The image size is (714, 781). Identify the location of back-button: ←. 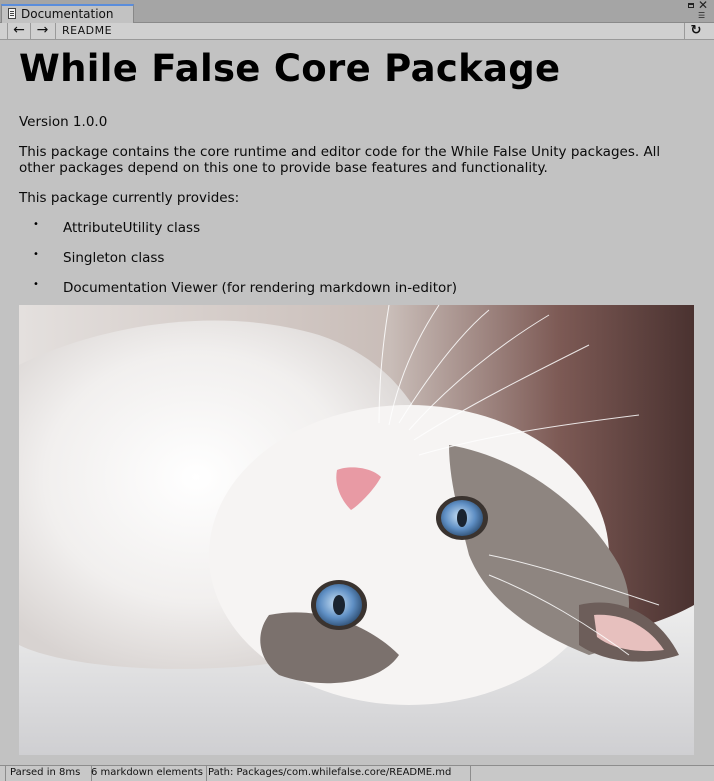
(19, 31).